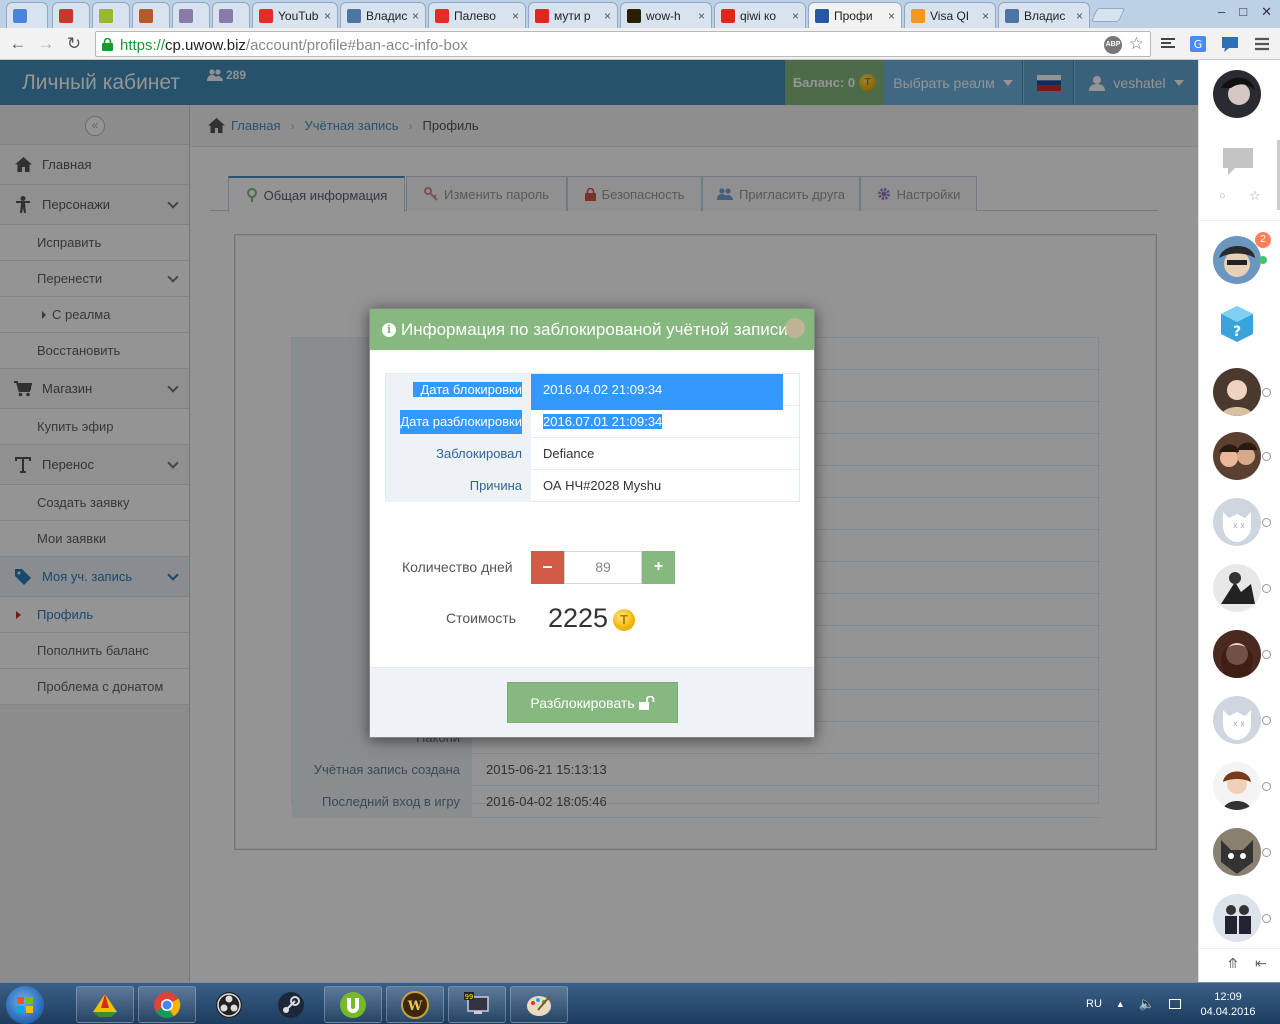 This screenshot has width=1280, height=1024. I want to click on days-input: 89, so click(603, 567).